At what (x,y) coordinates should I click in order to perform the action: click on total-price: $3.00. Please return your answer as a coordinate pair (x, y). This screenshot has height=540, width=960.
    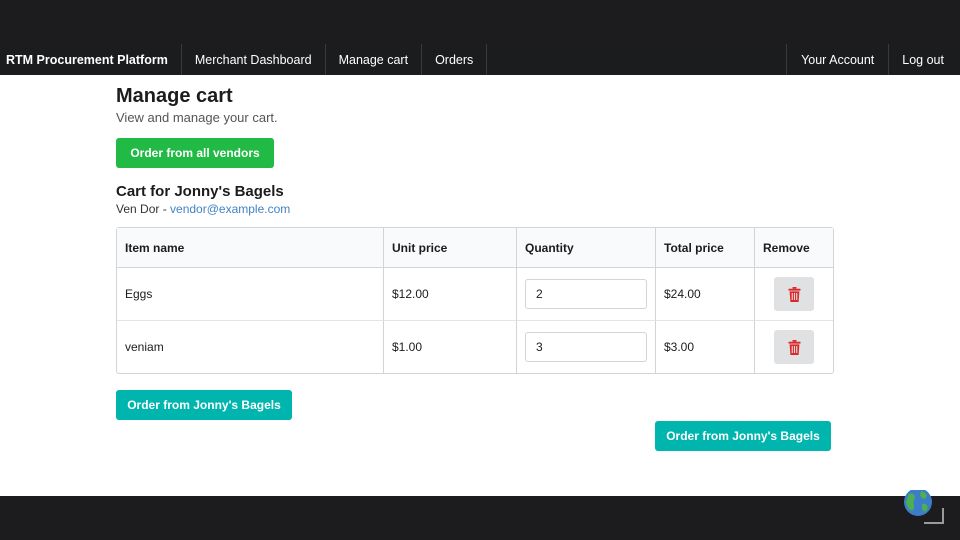
    Looking at the image, I should click on (705, 347).